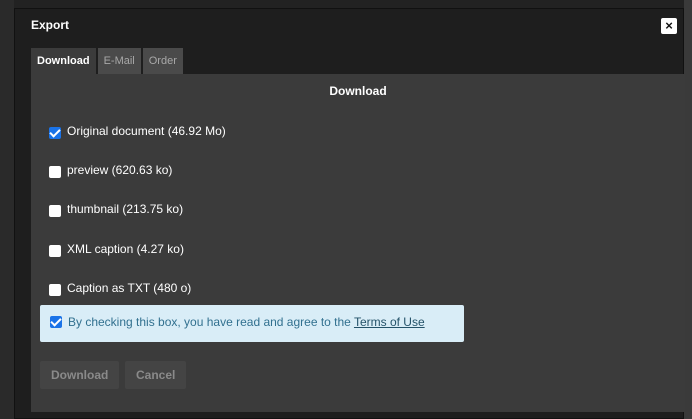  What do you see at coordinates (120, 170) in the screenshot?
I see `option-label: preview (620.63 ko)` at bounding box center [120, 170].